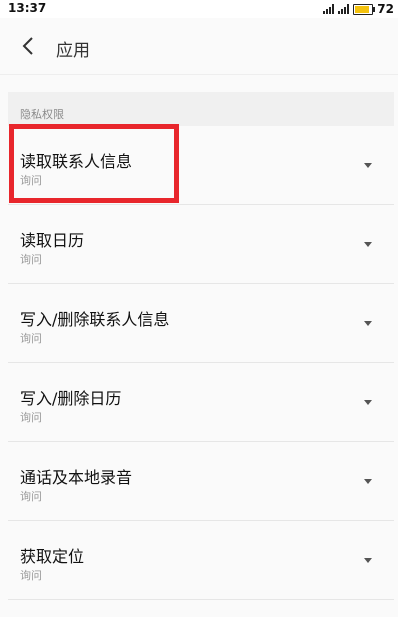 Image resolution: width=398 pixels, height=617 pixels. I want to click on page-title: 应用, so click(73, 51).